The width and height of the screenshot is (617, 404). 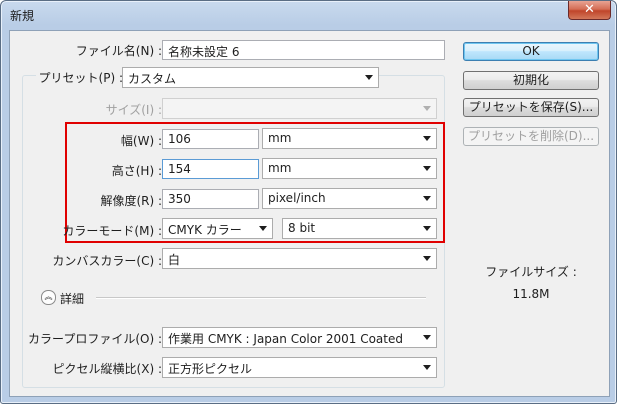 What do you see at coordinates (210, 169) in the screenshot?
I see `height-field: 154` at bounding box center [210, 169].